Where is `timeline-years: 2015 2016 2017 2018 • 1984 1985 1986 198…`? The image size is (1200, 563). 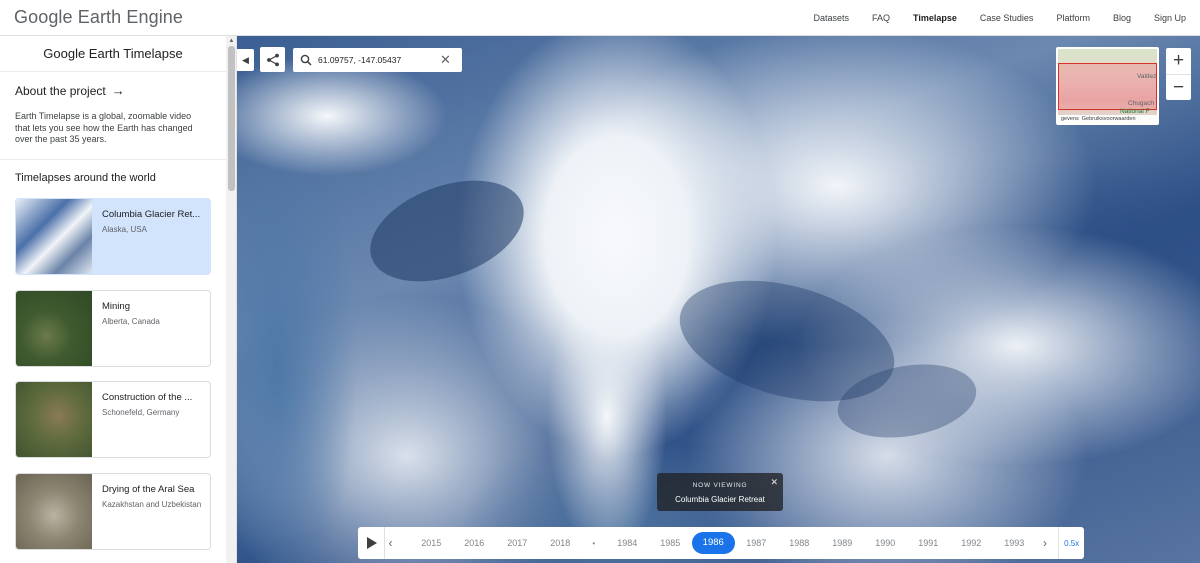
timeline-years: 2015 2016 2017 2018 • 1984 1985 1986 198… is located at coordinates (723, 543).